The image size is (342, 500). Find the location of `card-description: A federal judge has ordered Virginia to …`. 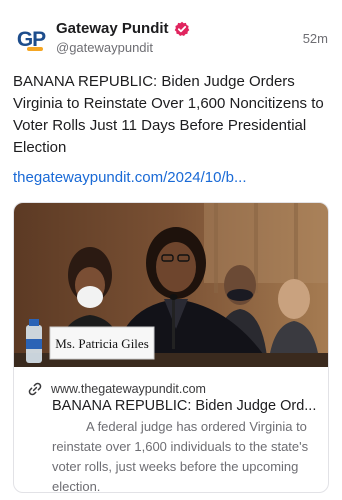

card-description: A federal judge has ordered Virginia to … is located at coordinates (180, 456).